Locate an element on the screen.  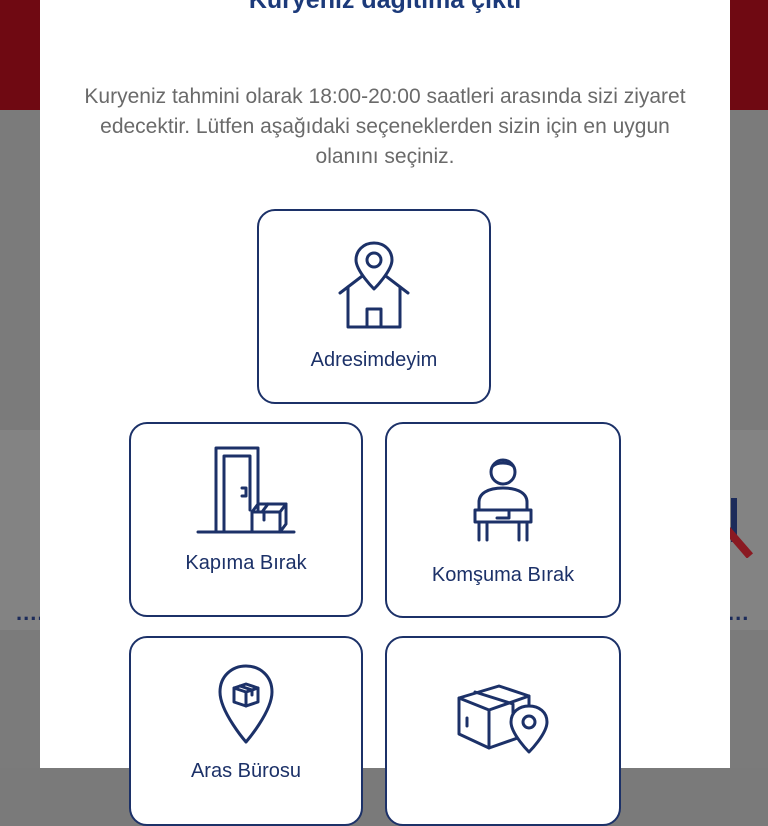
door-package-icon is located at coordinates (246, 490).